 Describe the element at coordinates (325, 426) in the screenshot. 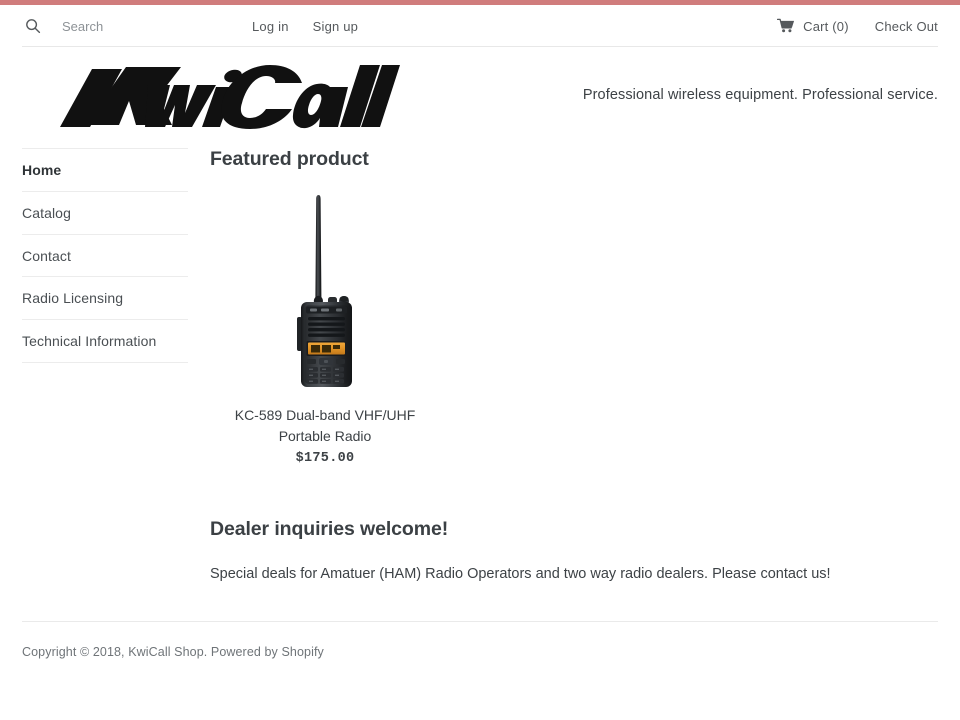

I see `product-title: KC-589 Dual-band VHF/UHF Portable Radio` at that location.